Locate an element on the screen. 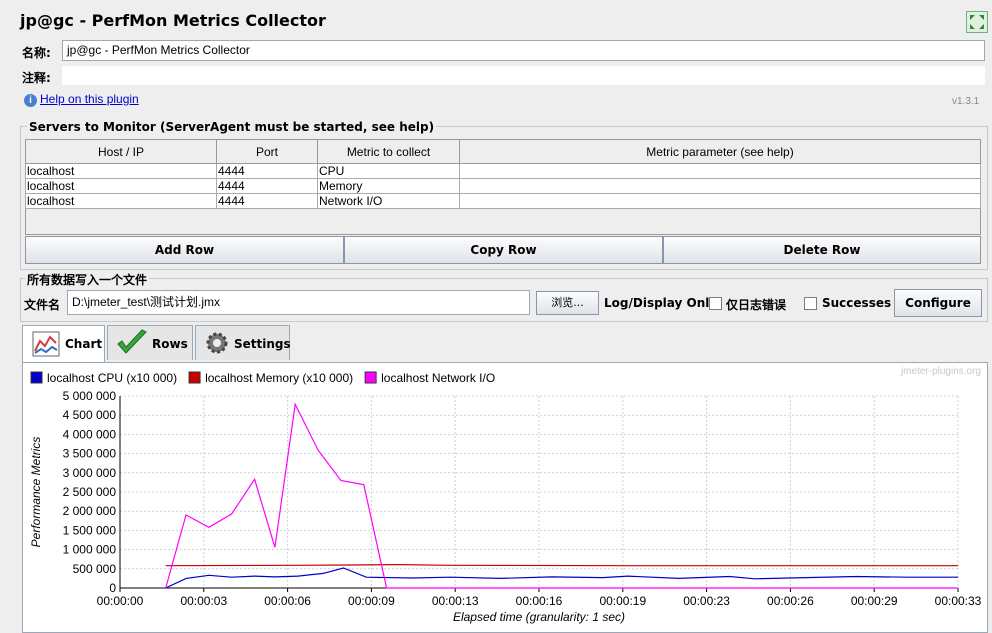 This screenshot has height=633, width=992. table-row: localhost 4444 Memory is located at coordinates (503, 186).